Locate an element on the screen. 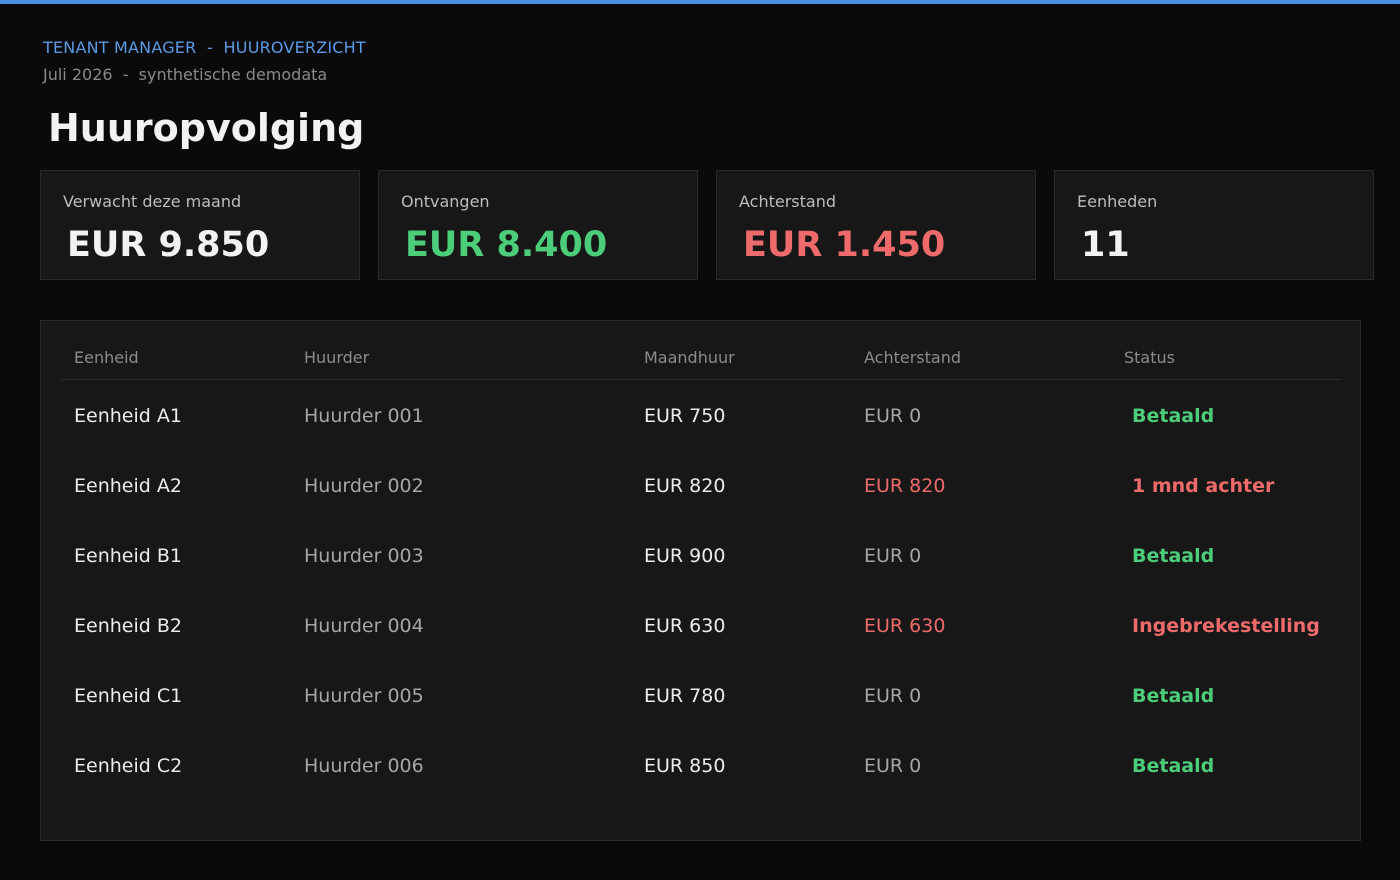 The height and width of the screenshot is (880, 1400). kpi-value: 11 is located at coordinates (1105, 245).